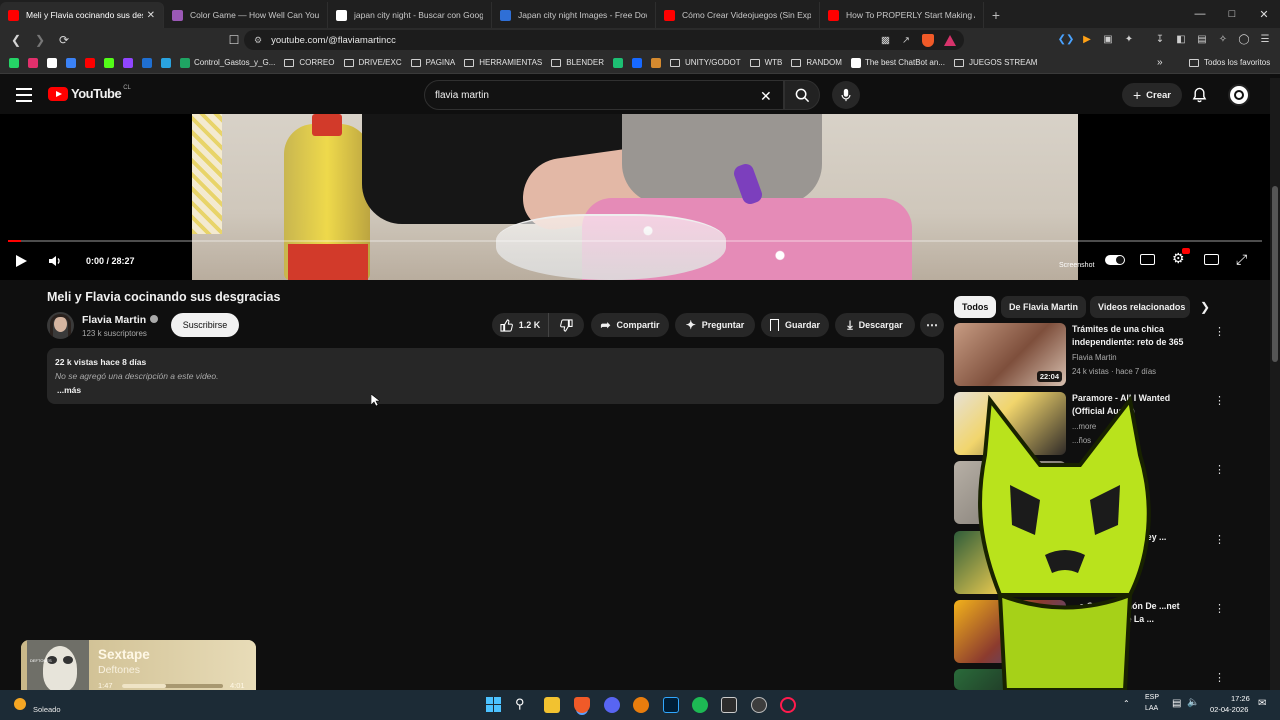  Describe the element at coordinates (55, 262) in the screenshot. I see `volume-button` at that location.